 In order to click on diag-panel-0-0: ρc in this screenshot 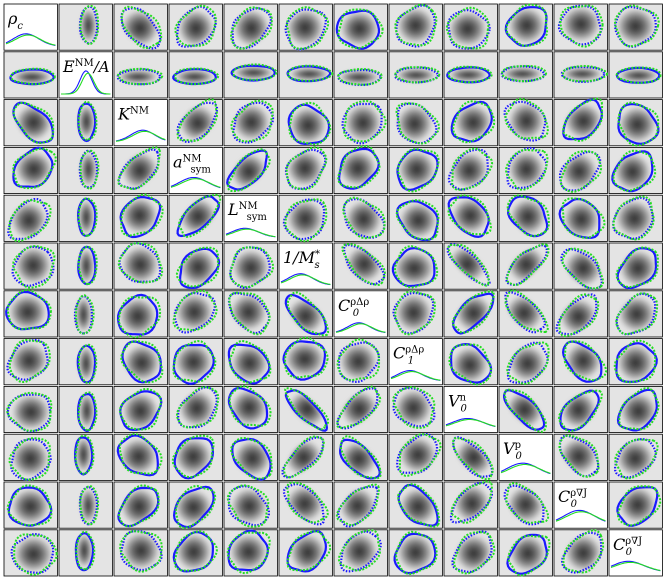, I will do `click(30, 27)`.